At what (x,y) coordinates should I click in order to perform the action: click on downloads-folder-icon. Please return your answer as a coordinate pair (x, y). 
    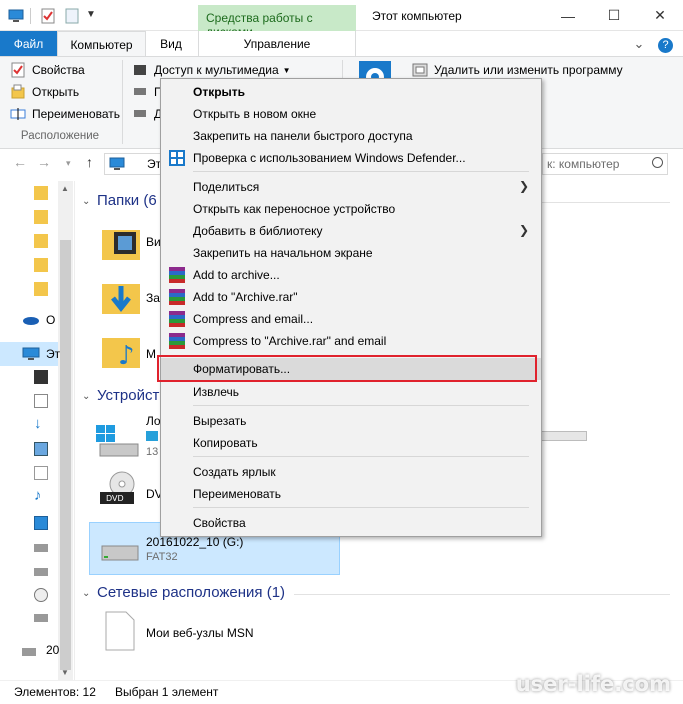
    Looking at the image, I should click on (121, 298).